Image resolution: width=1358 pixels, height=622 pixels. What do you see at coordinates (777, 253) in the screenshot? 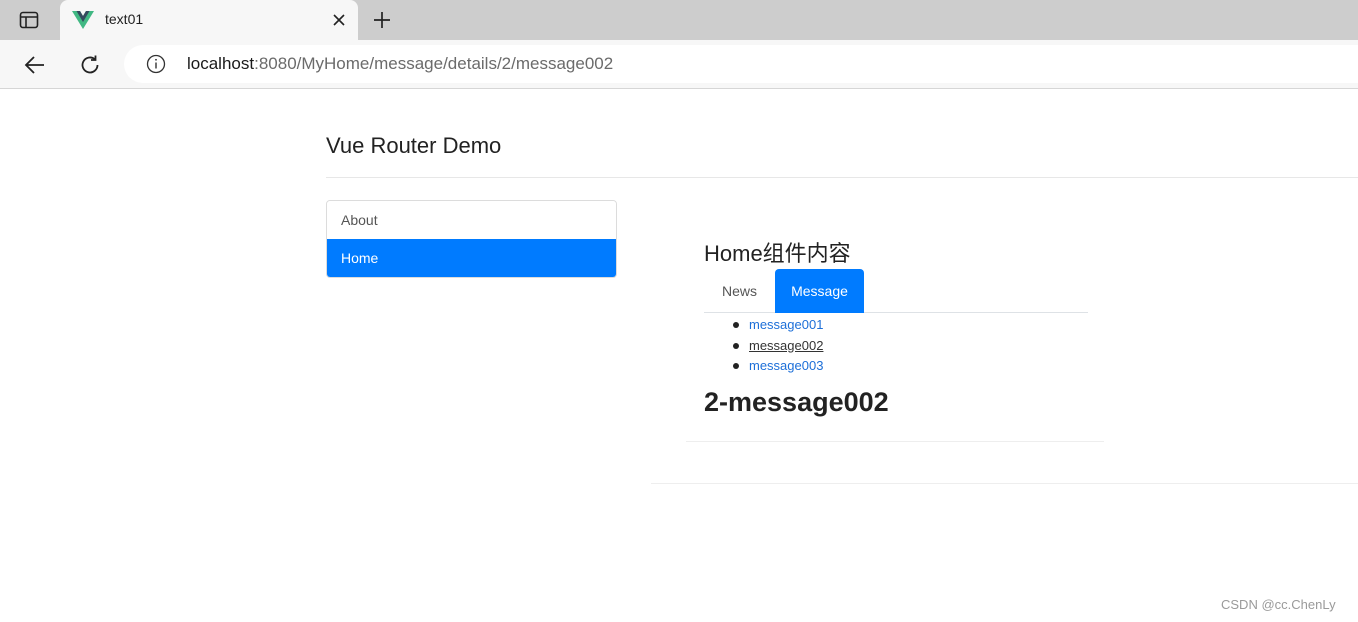
I see `home-title: Home组件内容` at bounding box center [777, 253].